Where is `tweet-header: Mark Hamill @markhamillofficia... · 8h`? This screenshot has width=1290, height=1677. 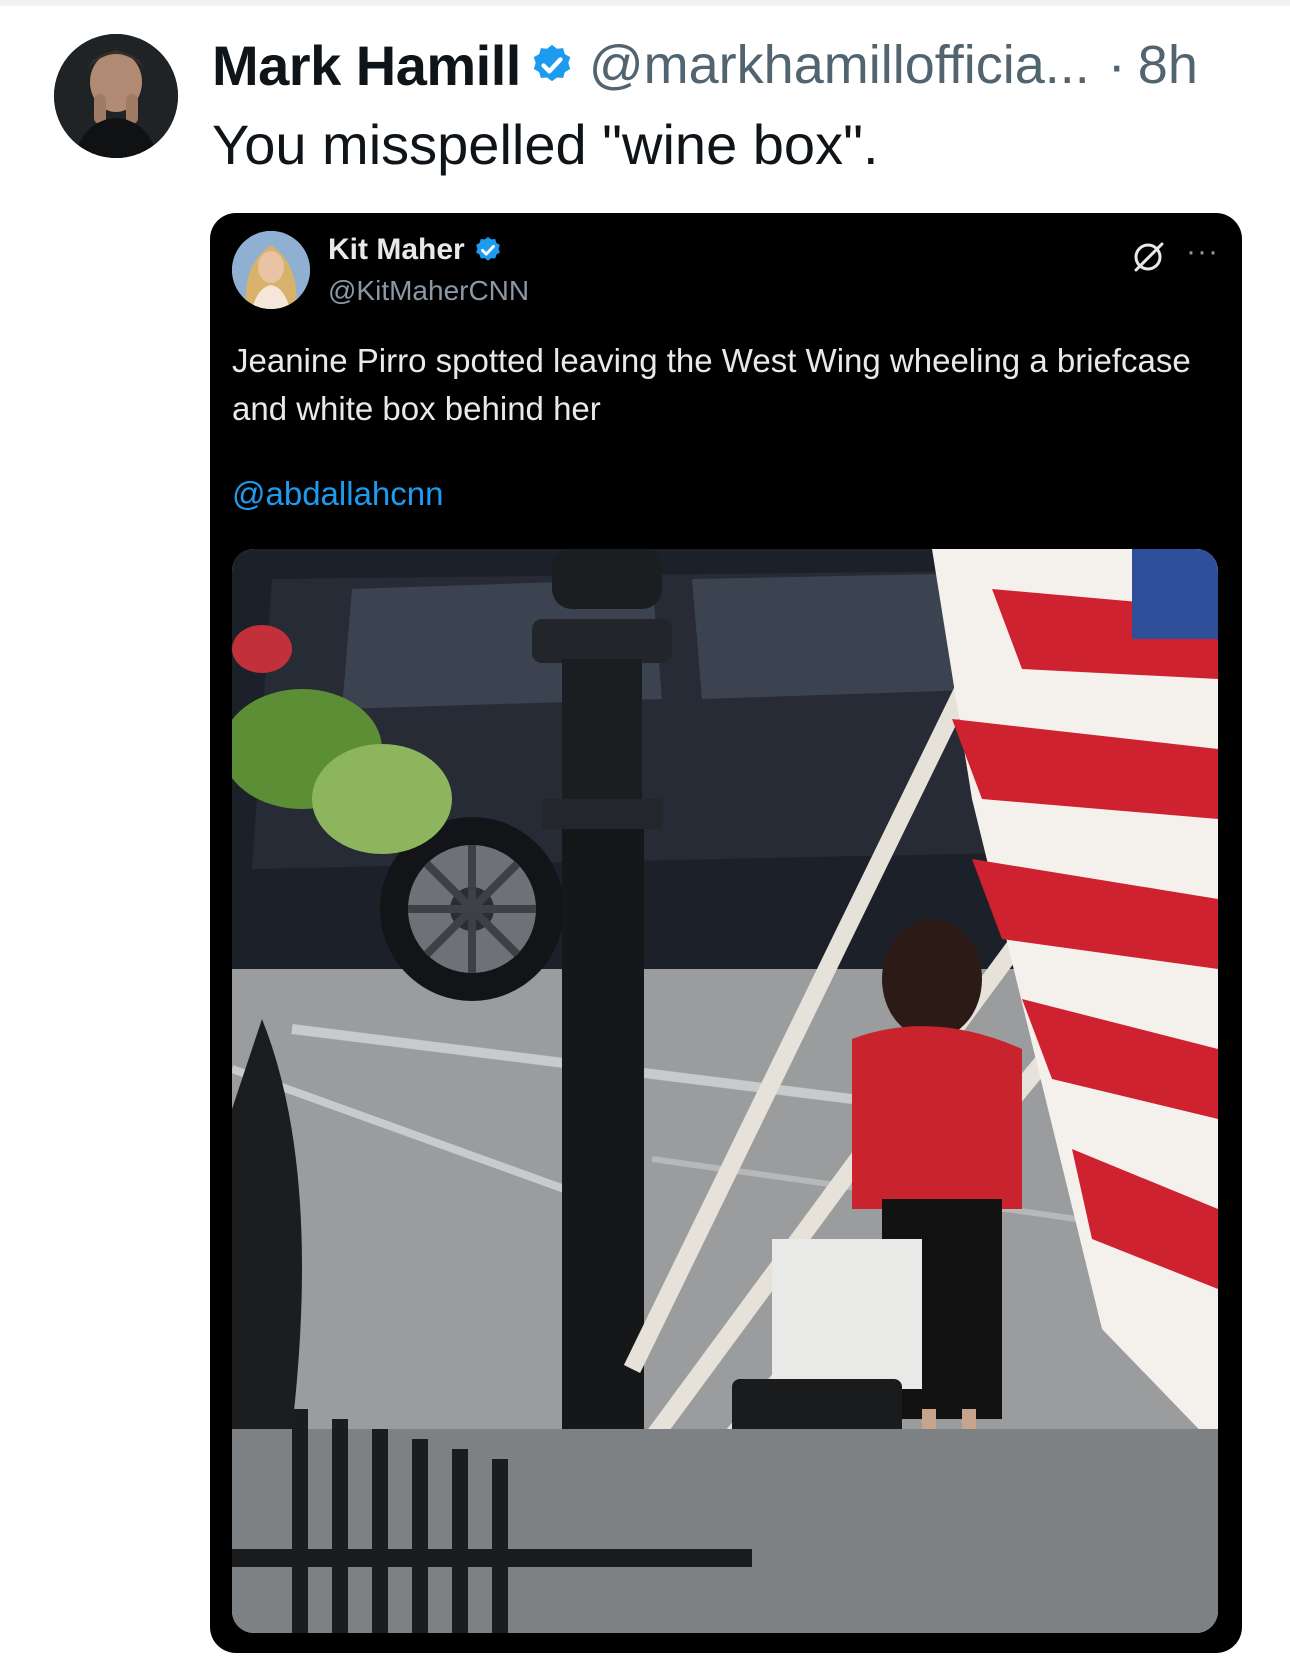 tweet-header: Mark Hamill @markhamillofficia... · 8h is located at coordinates (742, 65).